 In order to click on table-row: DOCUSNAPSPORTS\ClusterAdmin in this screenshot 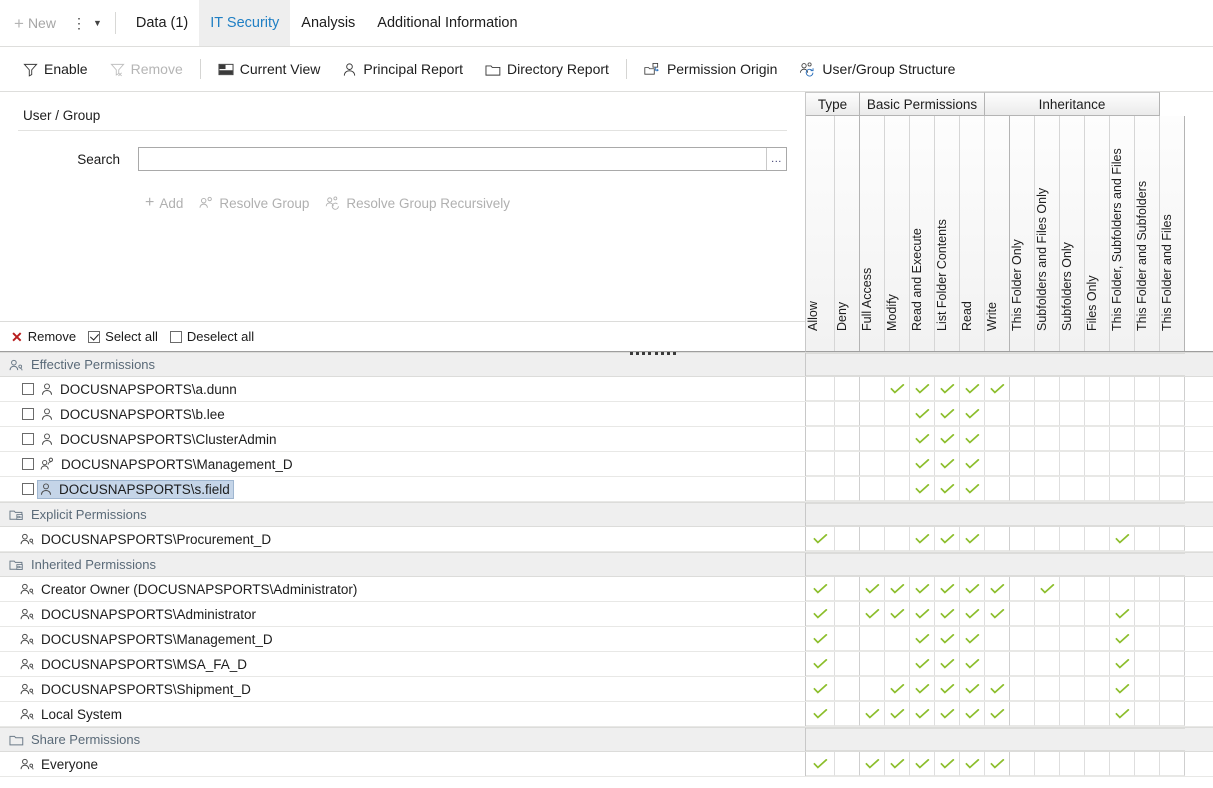, I will do `click(606, 439)`.